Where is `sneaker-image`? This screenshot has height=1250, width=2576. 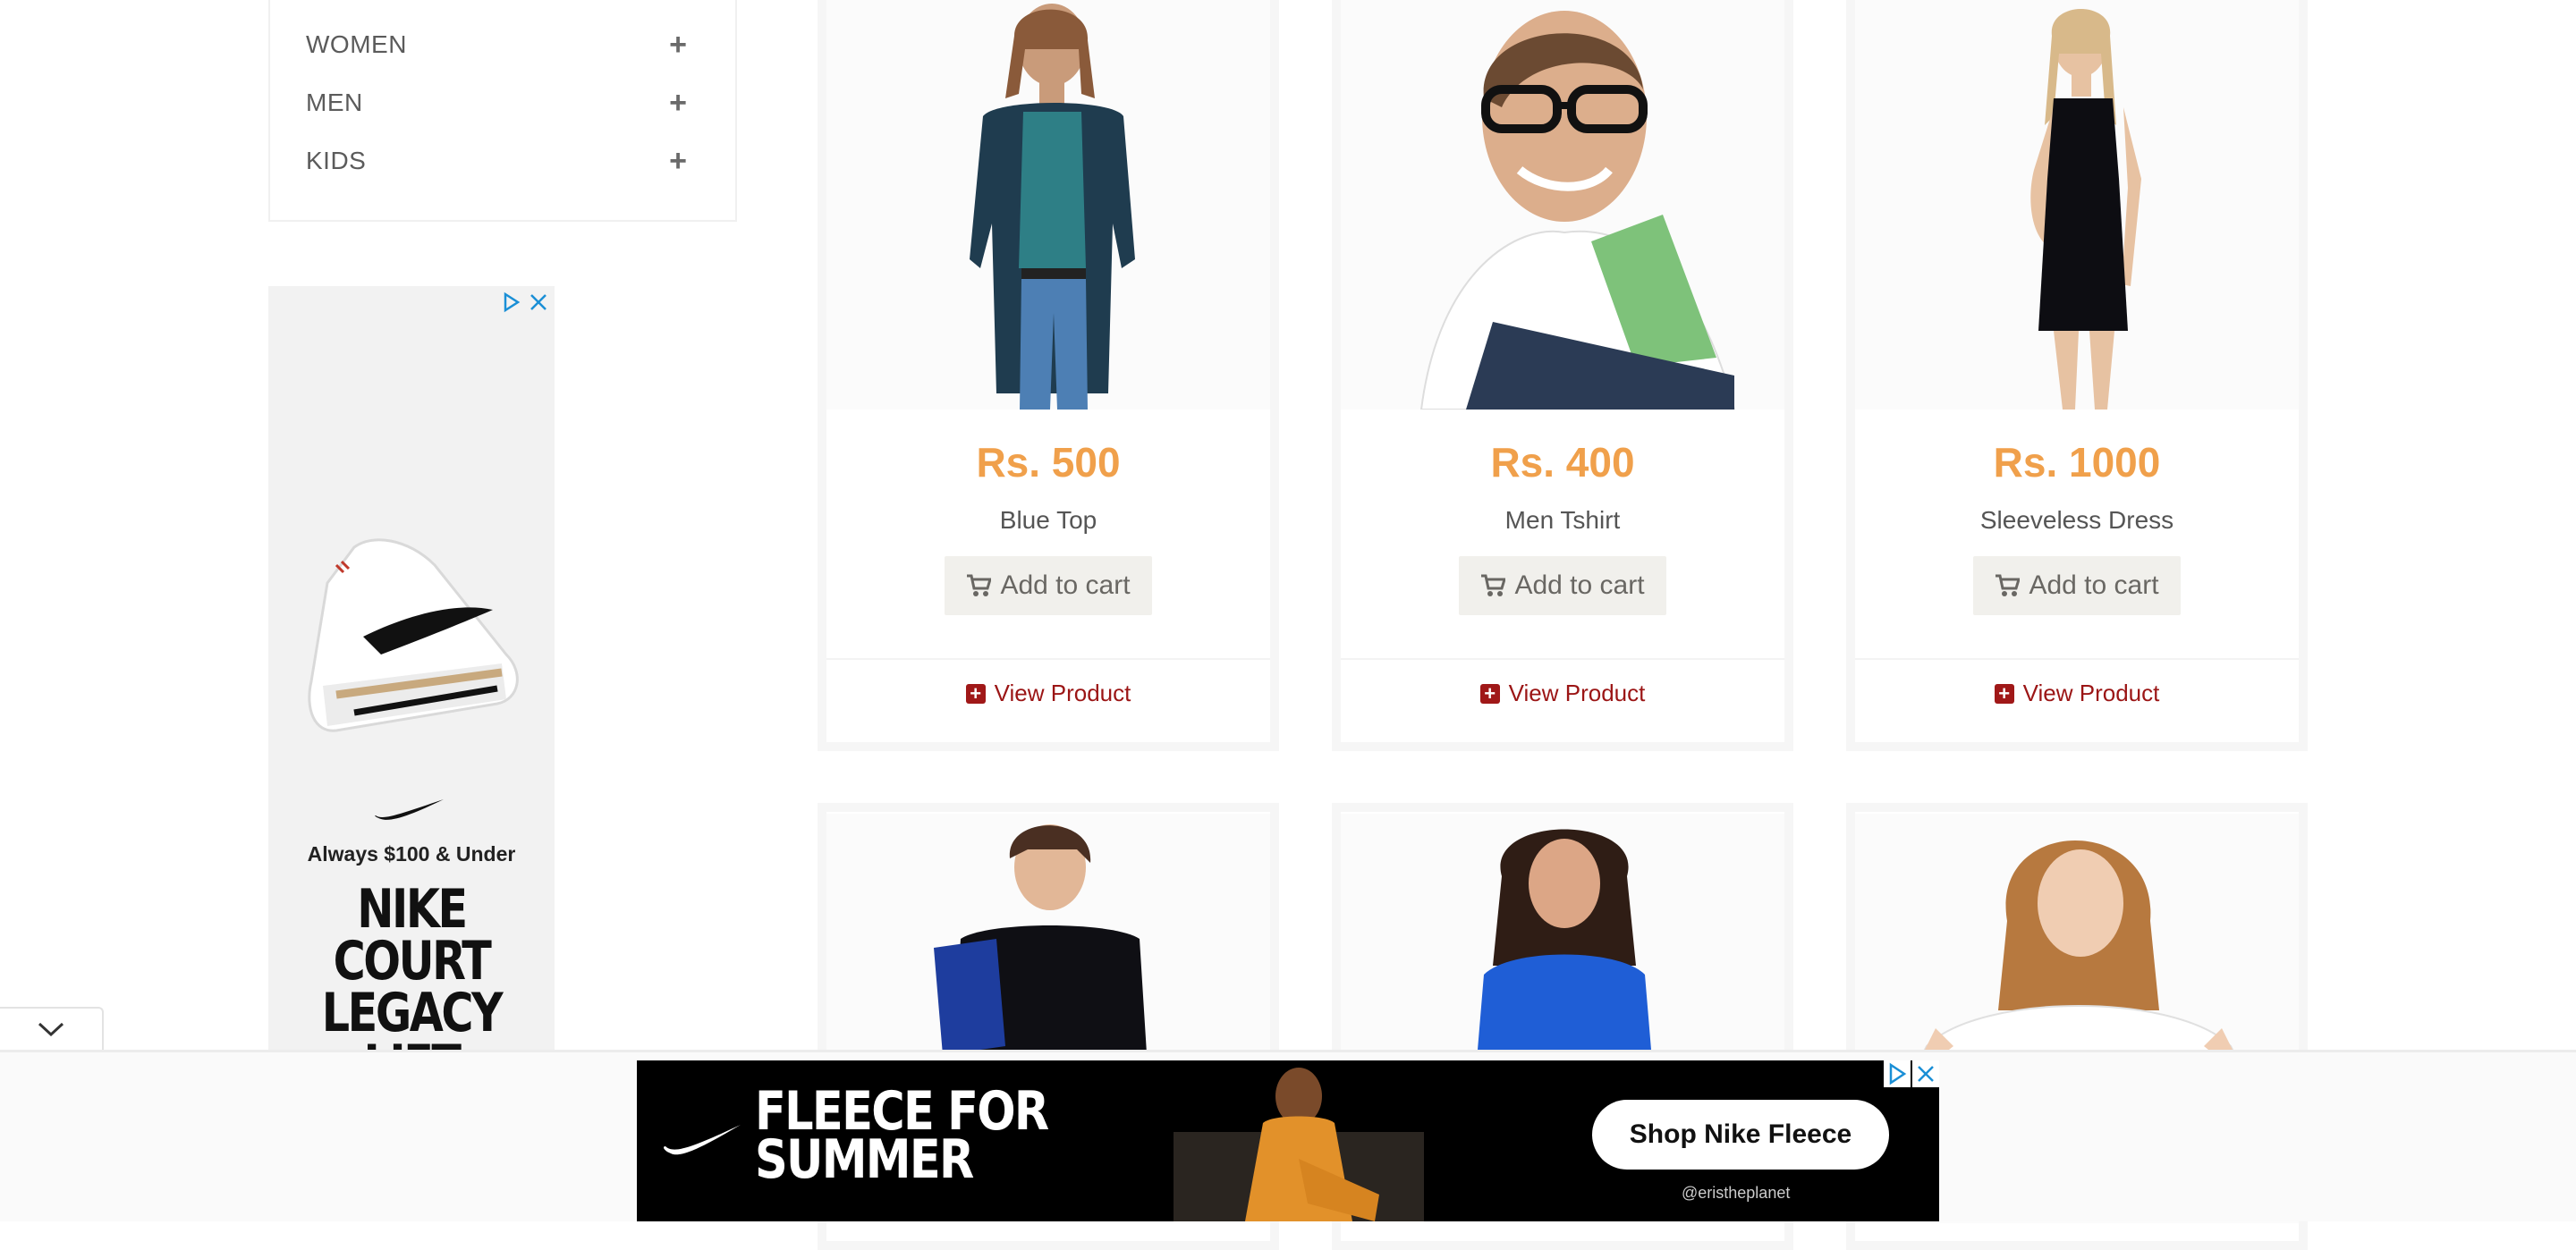 sneaker-image is located at coordinates (413, 635).